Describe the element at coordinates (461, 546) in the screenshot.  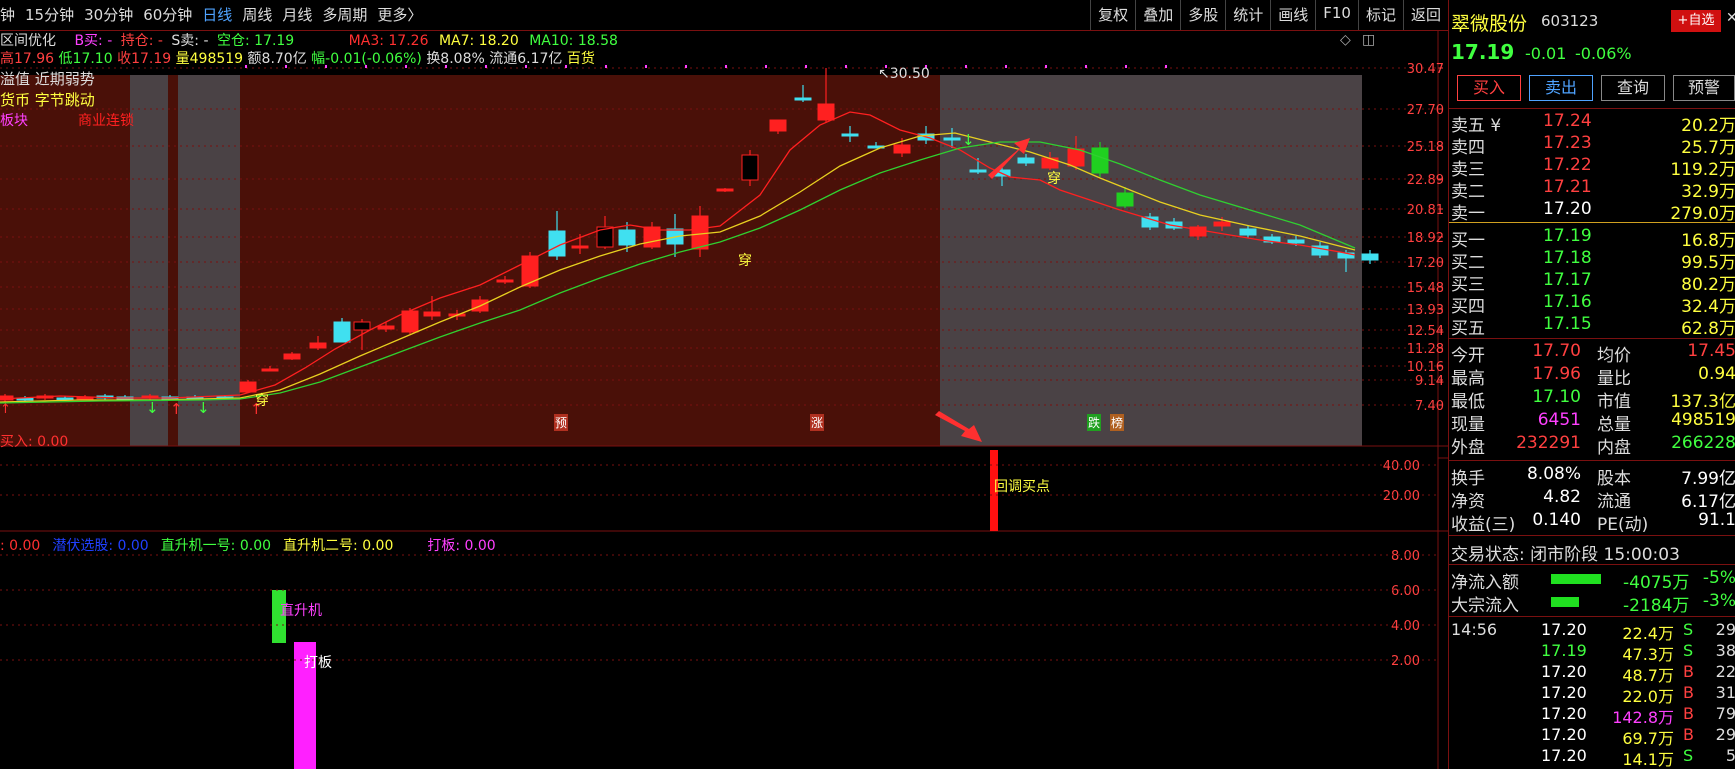
I see `sub2-legend-item: 打板: 0.00` at that location.